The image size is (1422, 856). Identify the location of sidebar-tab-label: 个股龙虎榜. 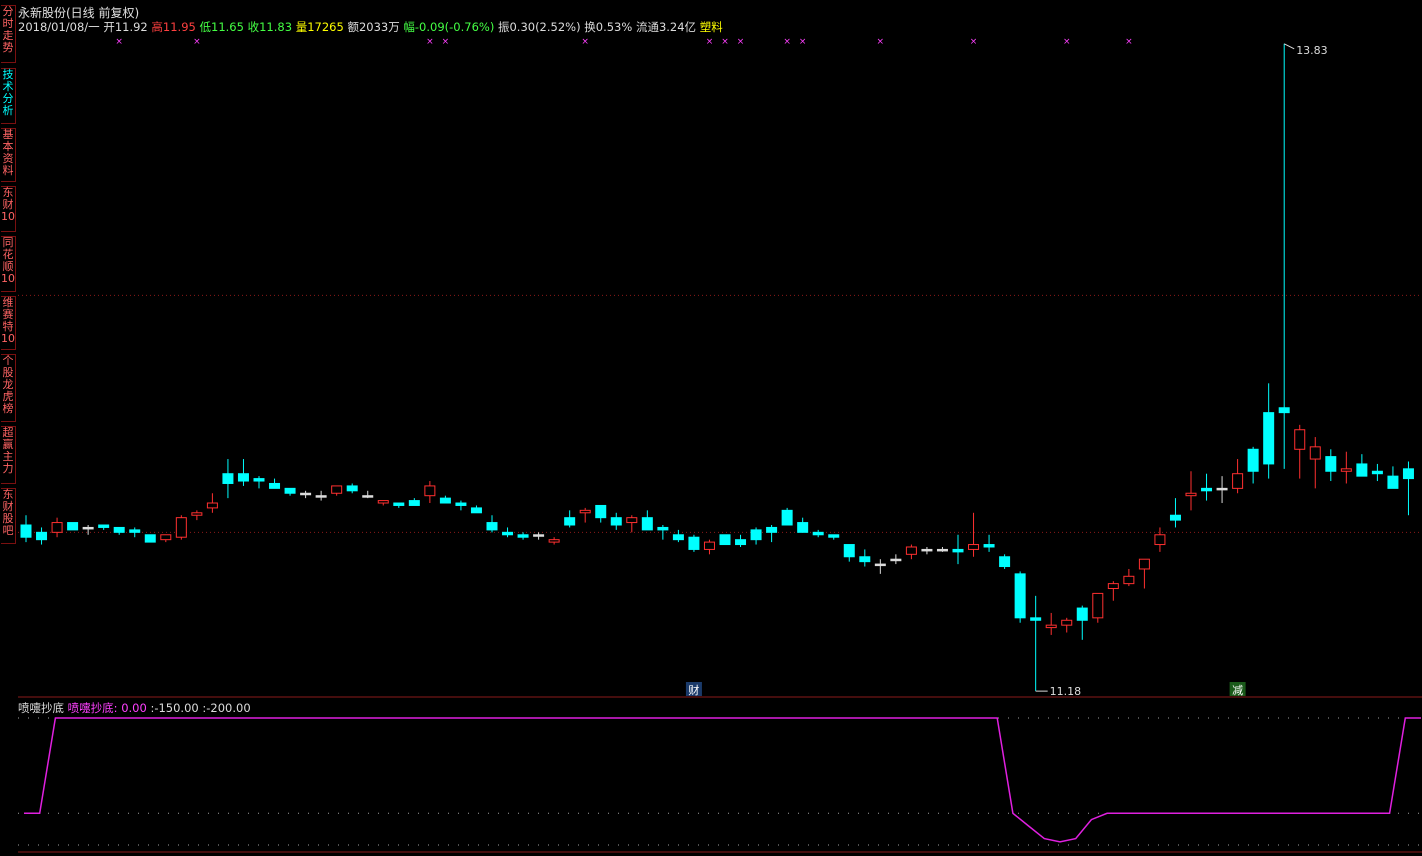
(8, 384).